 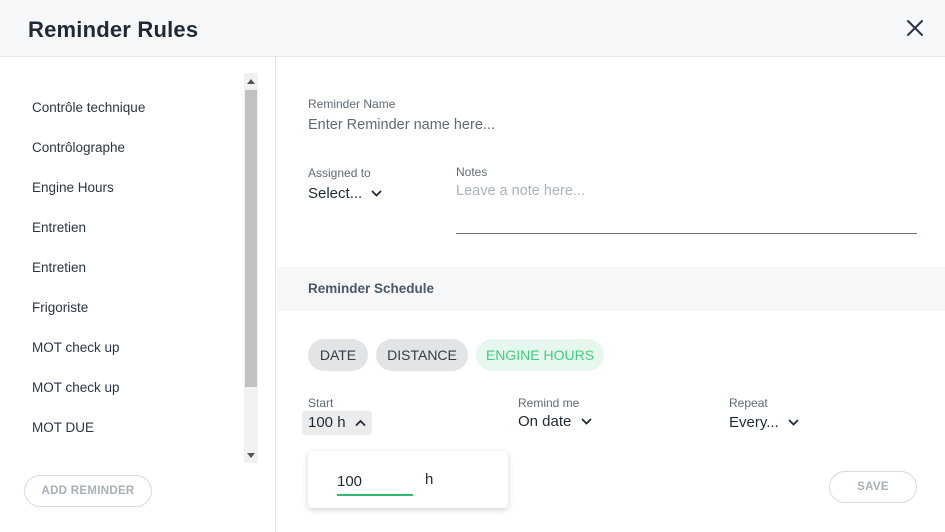 I want to click on list-item: Engine Hours, so click(x=122, y=188).